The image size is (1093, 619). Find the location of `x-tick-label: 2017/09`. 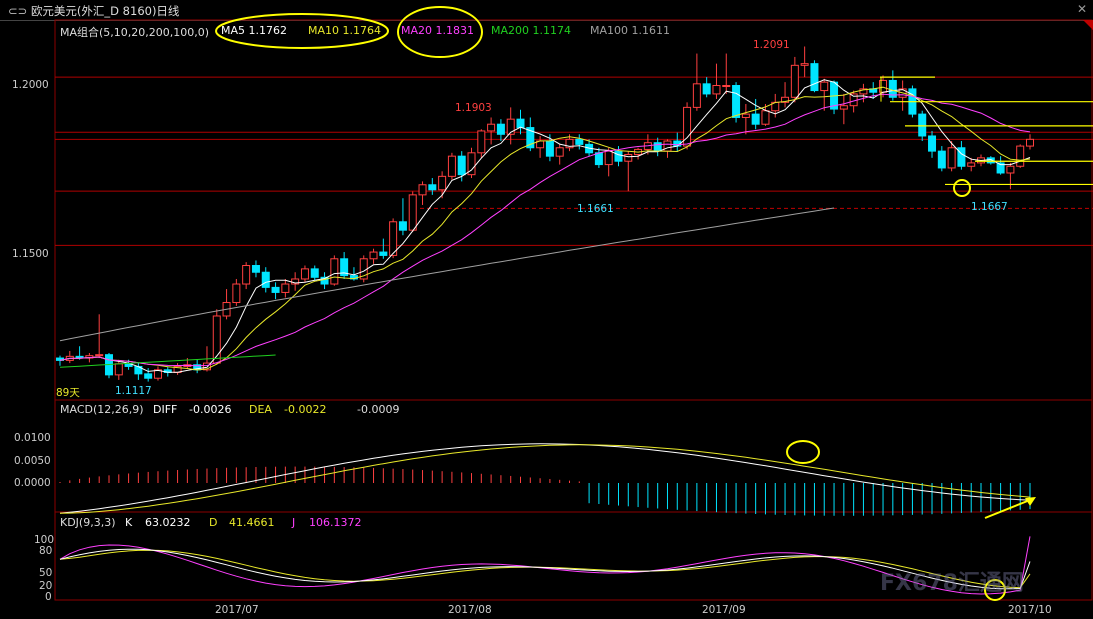

x-tick-label: 2017/09 is located at coordinates (724, 610).